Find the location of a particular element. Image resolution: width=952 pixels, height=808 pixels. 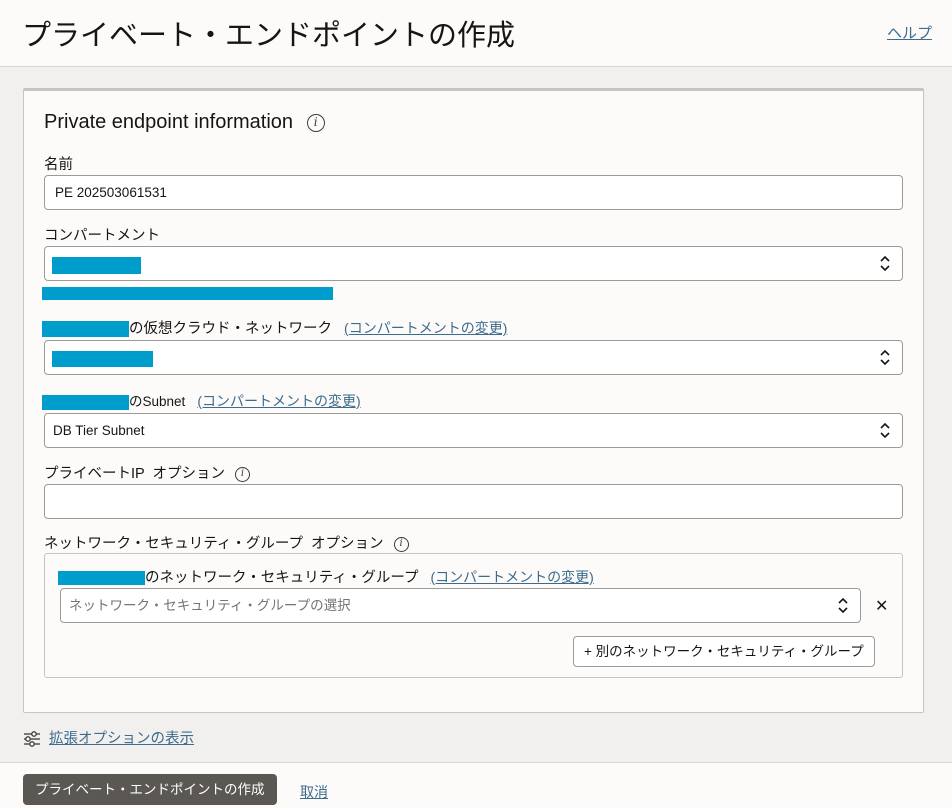

page-footer: プライベート・エンドポイントの作成 取消 is located at coordinates (476, 785).